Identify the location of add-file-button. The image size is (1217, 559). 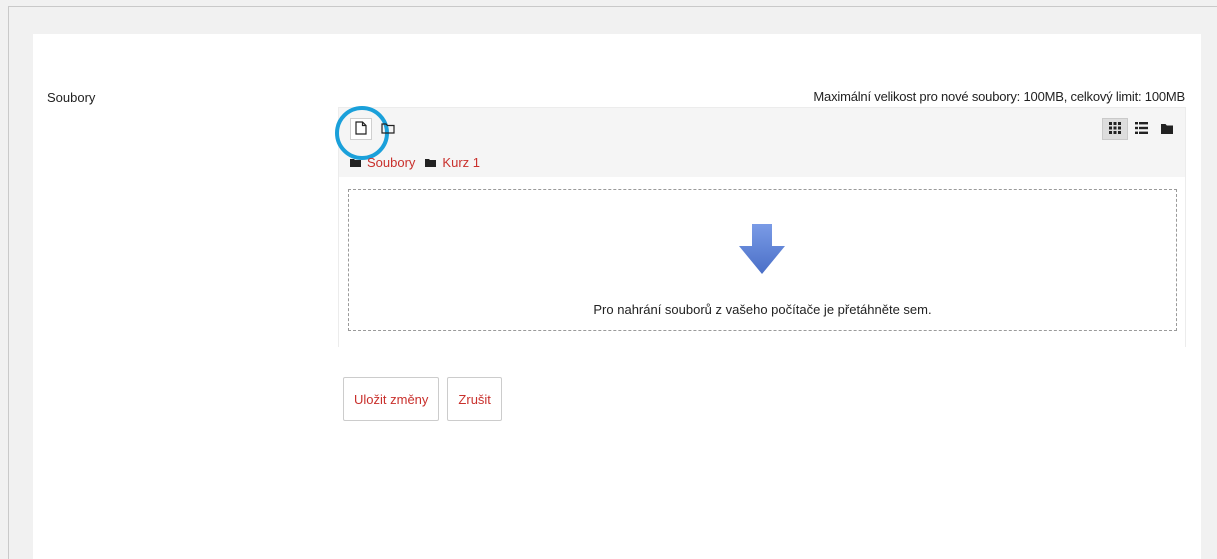
(362, 133).